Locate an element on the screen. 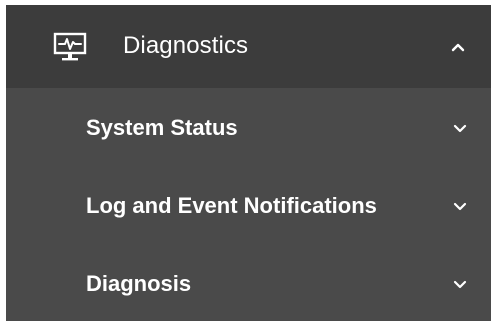 The image size is (497, 323). chevron-up-icon is located at coordinates (458, 47).